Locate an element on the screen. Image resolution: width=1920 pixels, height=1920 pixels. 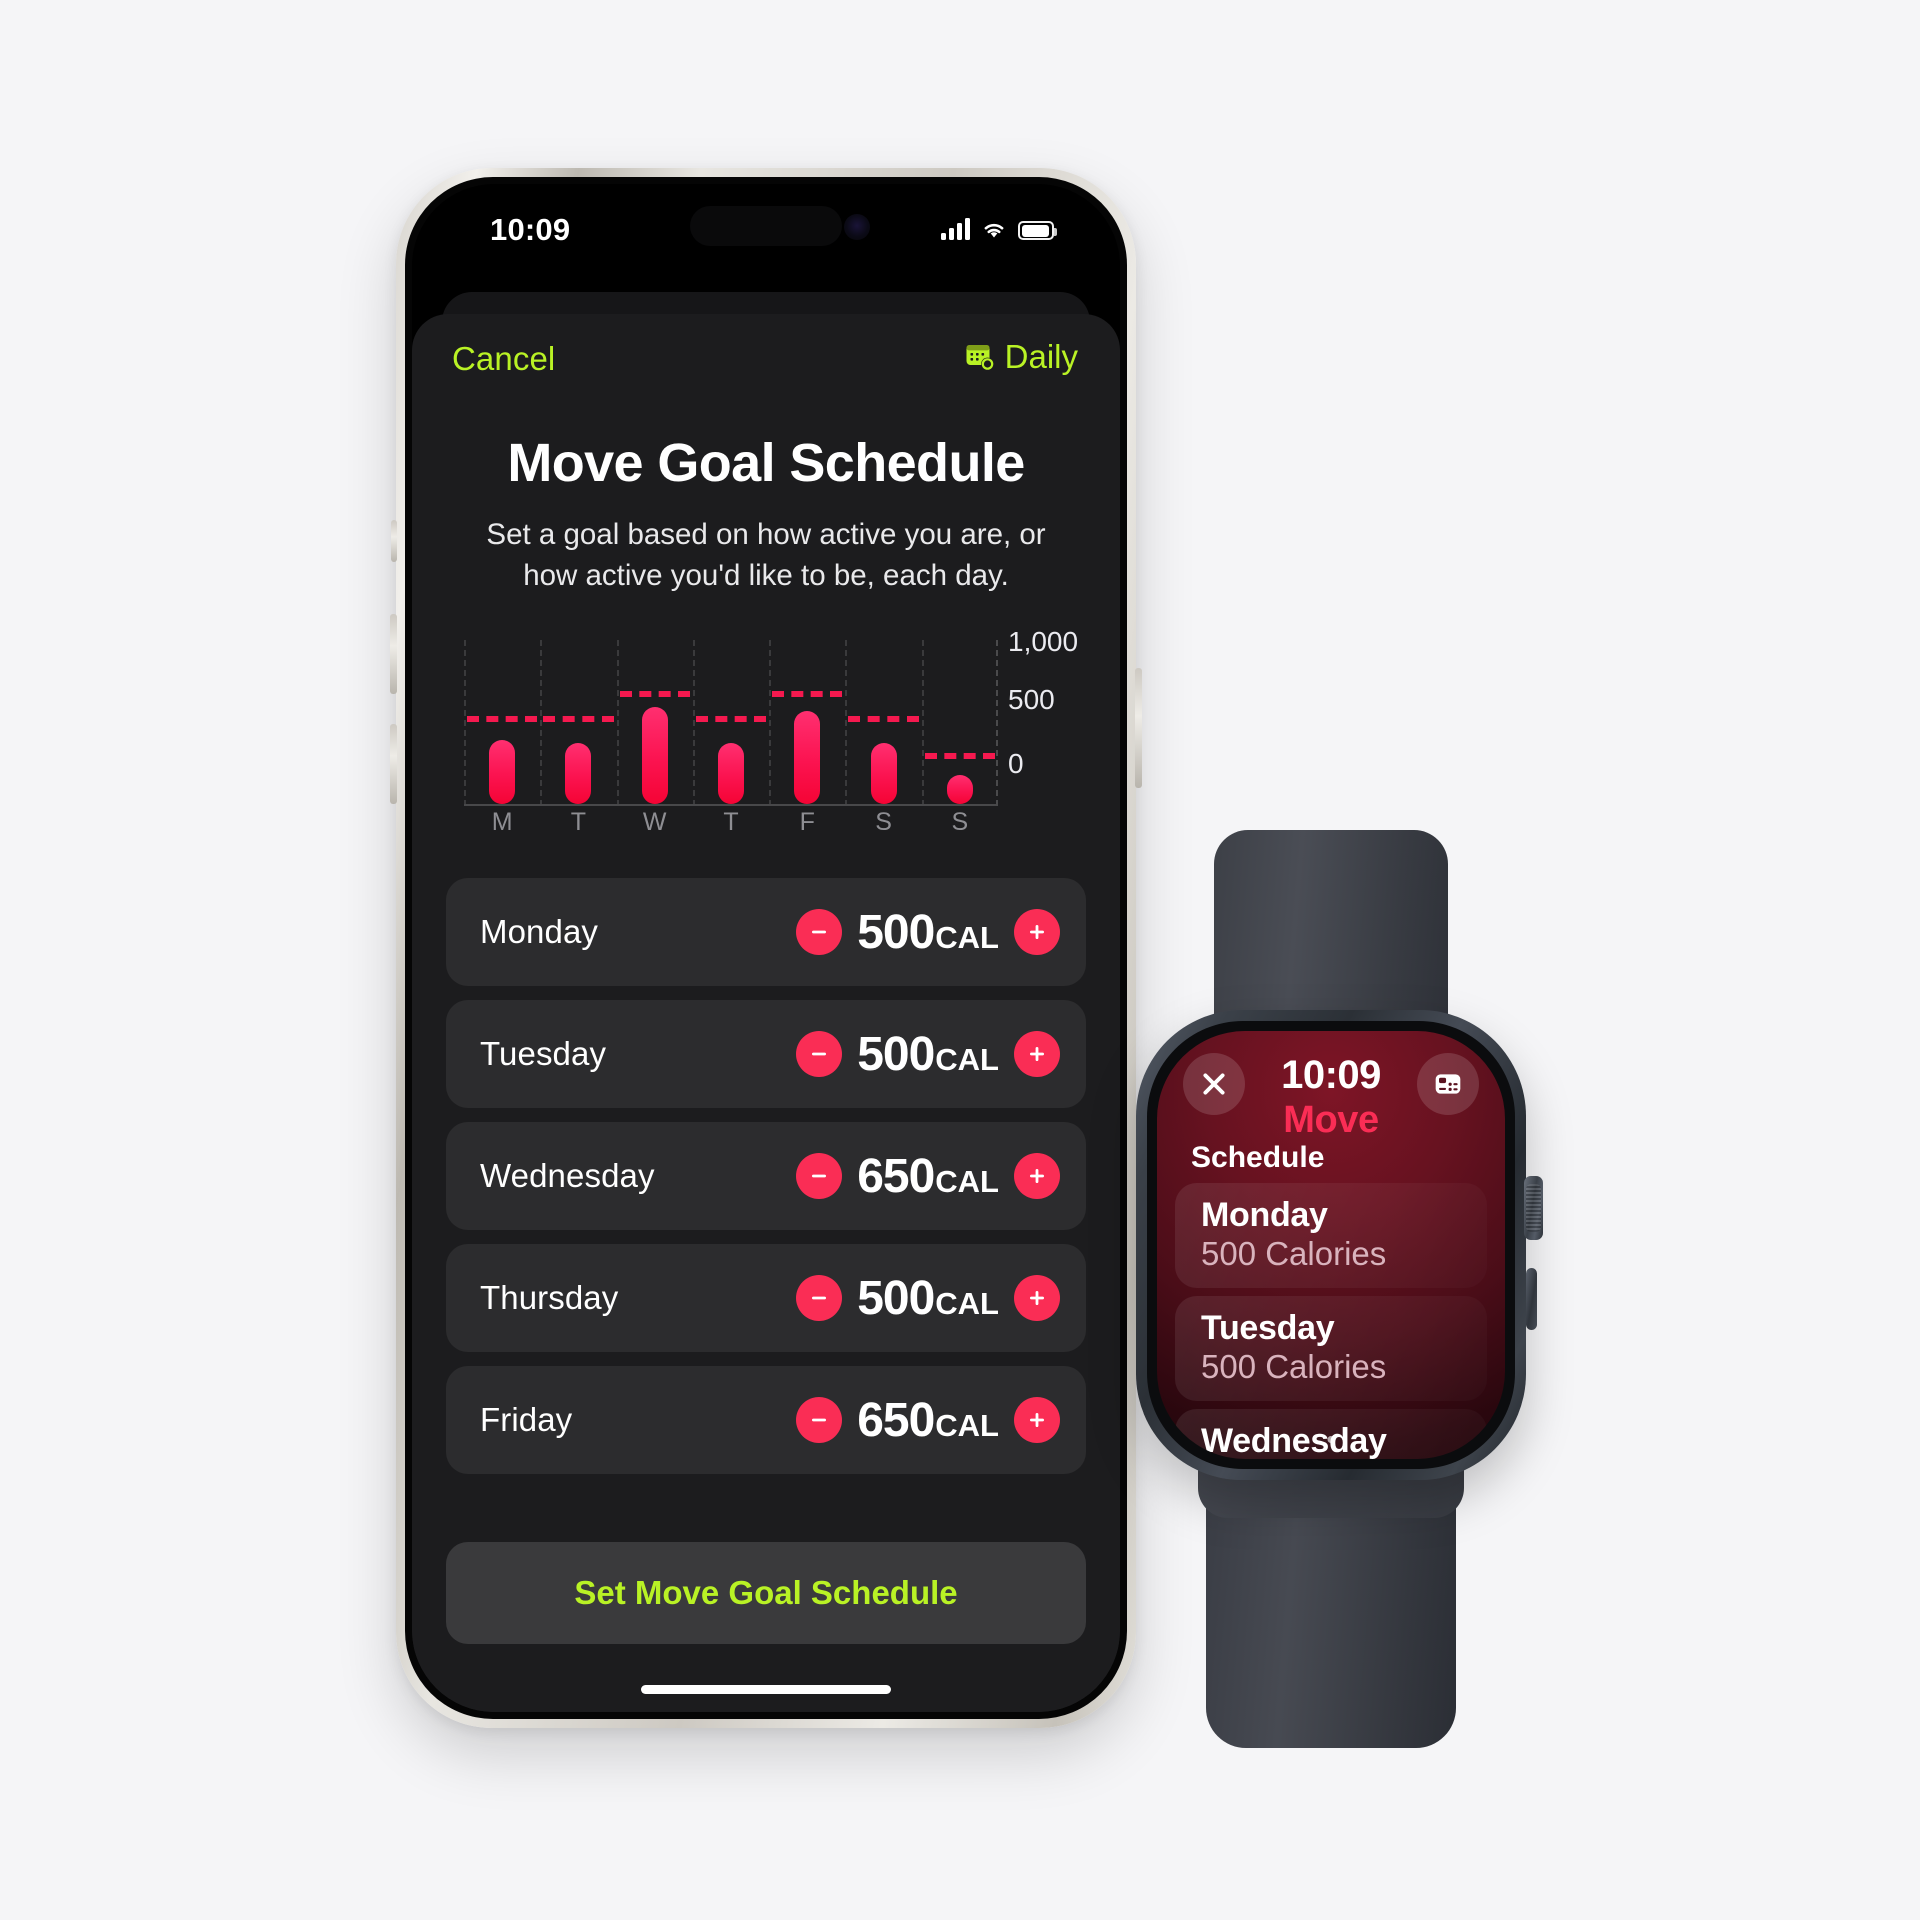
chart-column-m1 is located at coordinates (502, 722).